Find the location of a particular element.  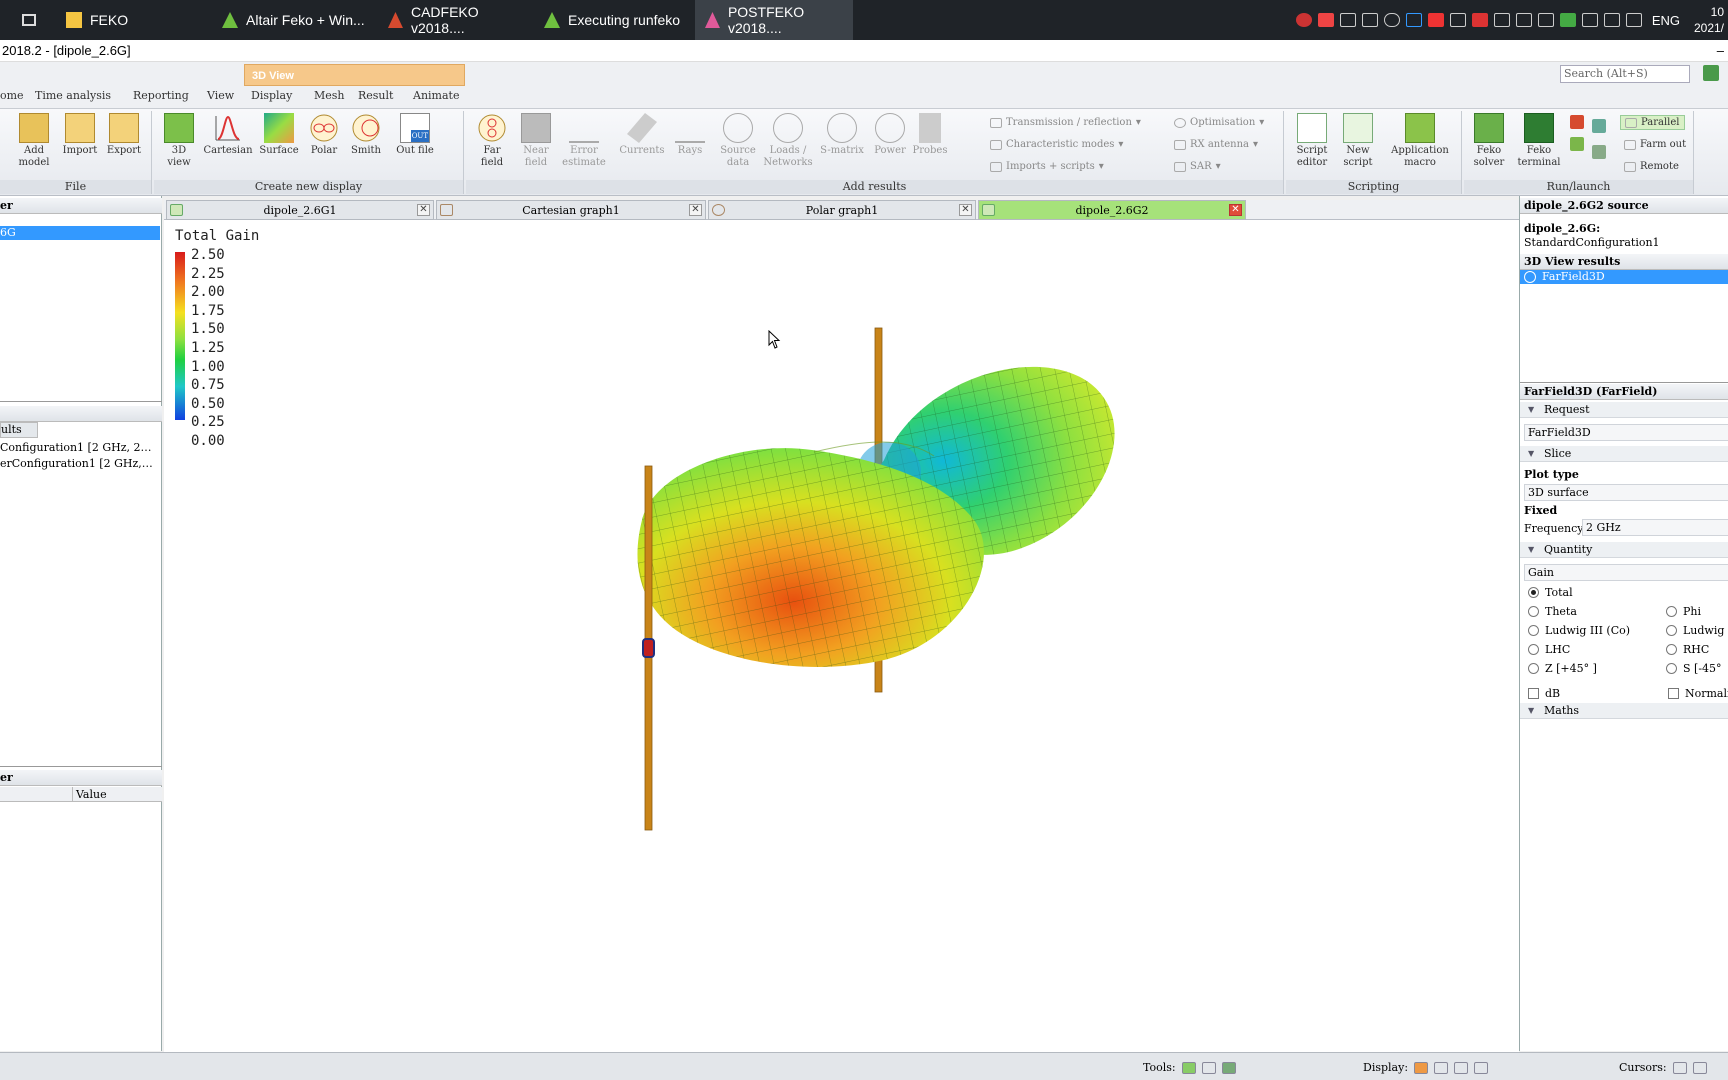

printer-icon is located at coordinates (1369, 20).